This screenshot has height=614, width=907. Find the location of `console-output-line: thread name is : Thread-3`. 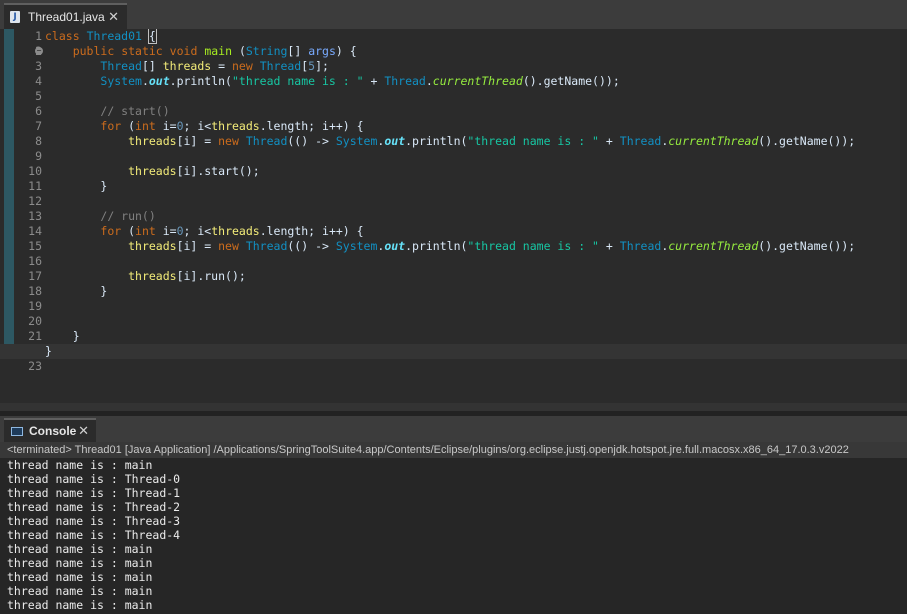

console-output-line: thread name is : Thread-3 is located at coordinates (94, 521).